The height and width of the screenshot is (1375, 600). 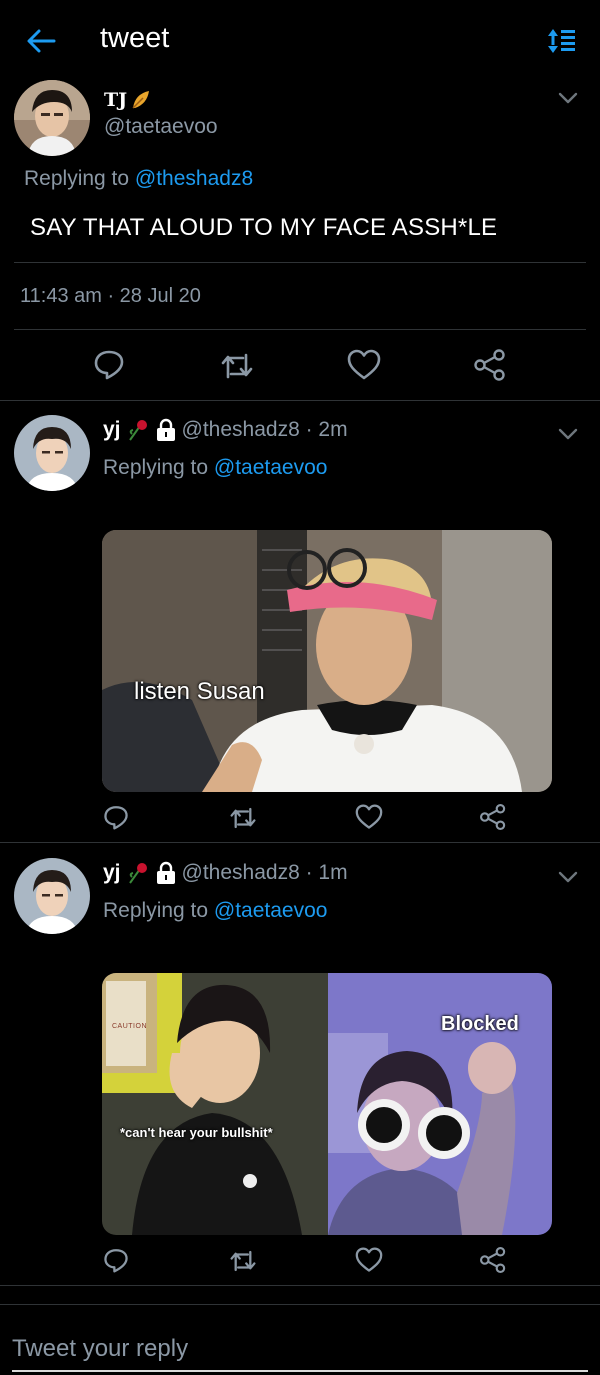 I want to click on replying-to-handle-link: @theshadz8, so click(x=194, y=178).